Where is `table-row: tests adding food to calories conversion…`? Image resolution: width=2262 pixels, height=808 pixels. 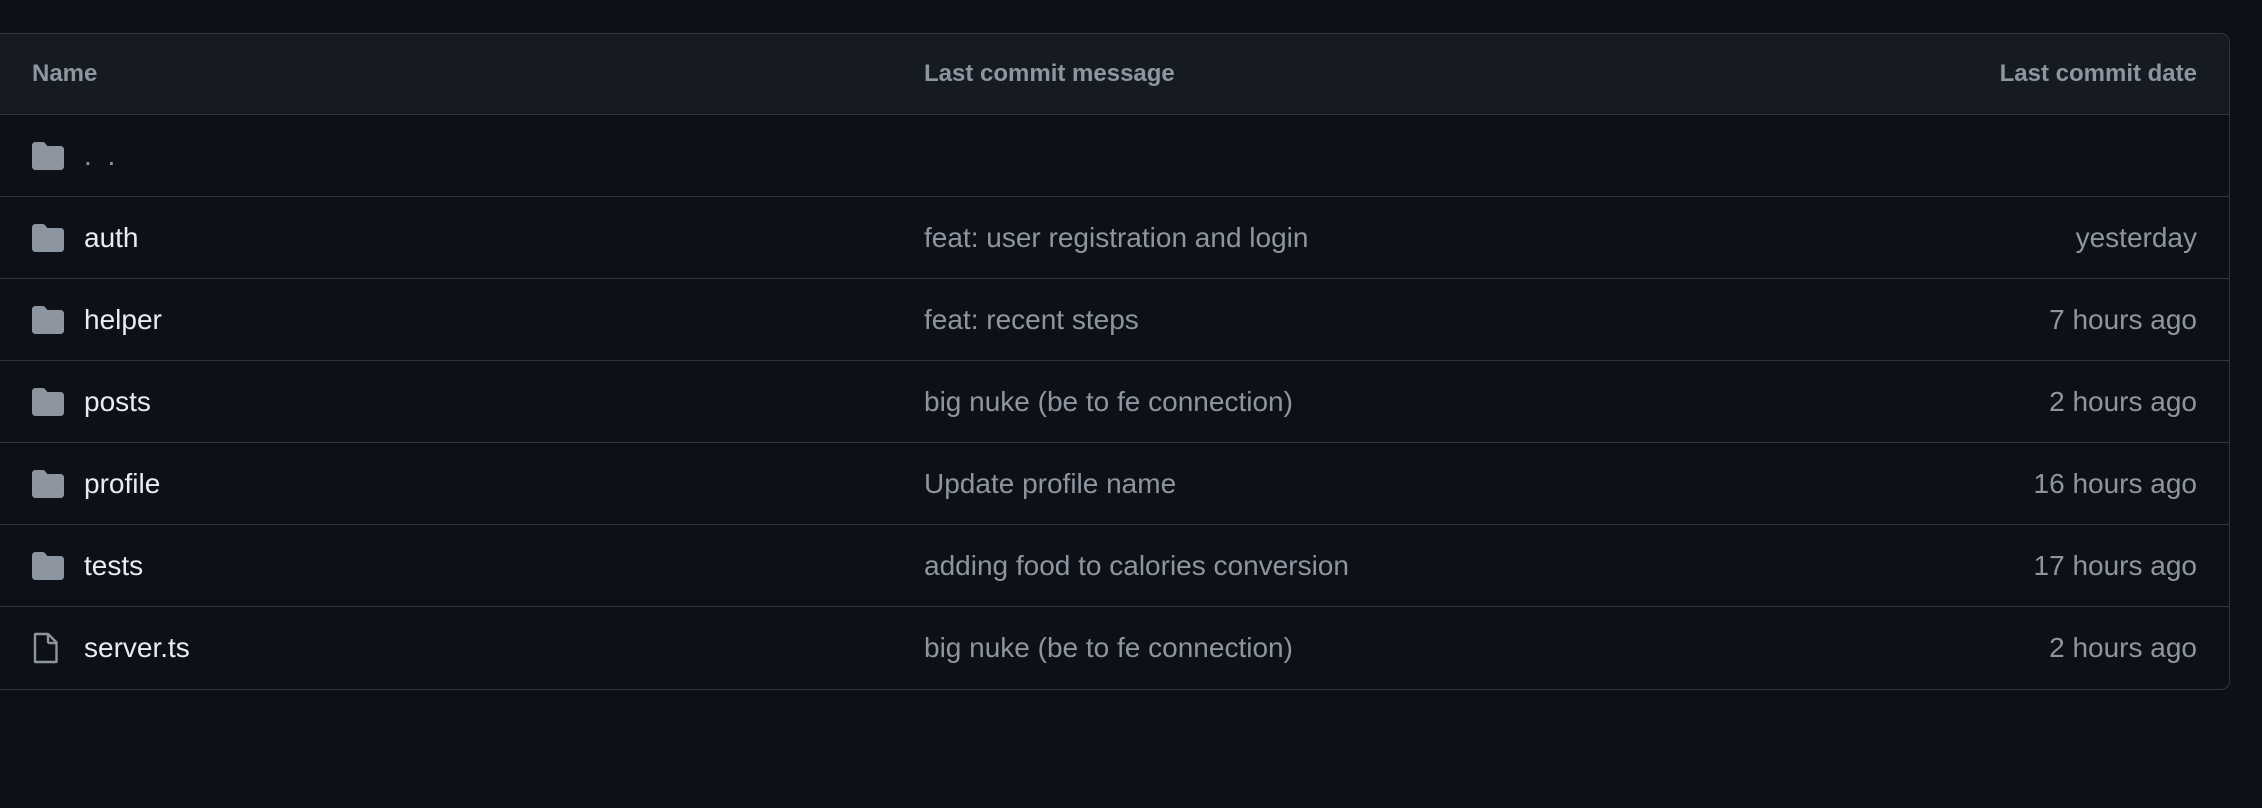 table-row: tests adding food to calories conversion… is located at coordinates (1114, 566).